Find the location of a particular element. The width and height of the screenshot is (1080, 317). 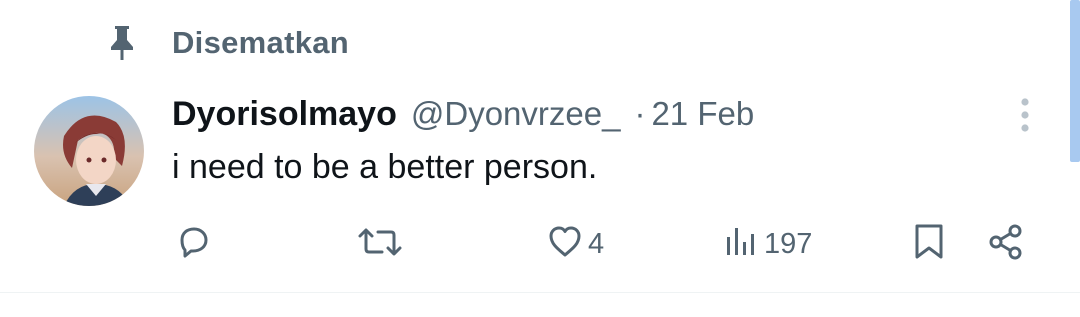

reply-icon is located at coordinates (193, 244).